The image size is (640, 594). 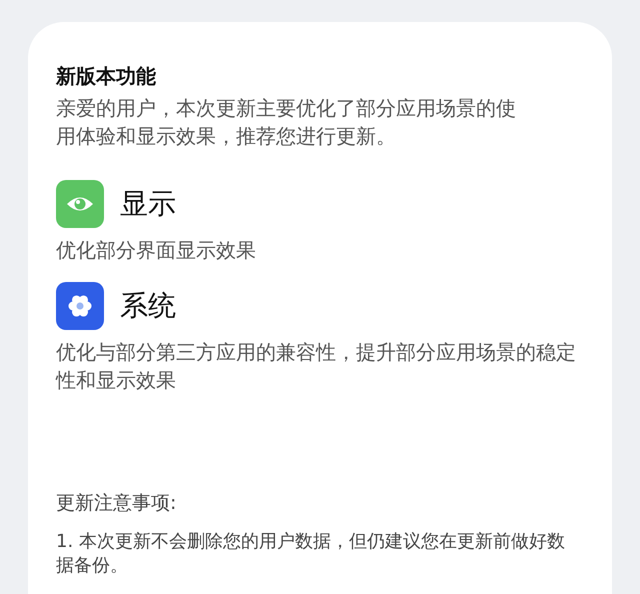 What do you see at coordinates (311, 554) in the screenshot?
I see `note-text: 1. 本次更新不会删除您的用户数据，但仍建议您在更新前做好数据备份。` at bounding box center [311, 554].